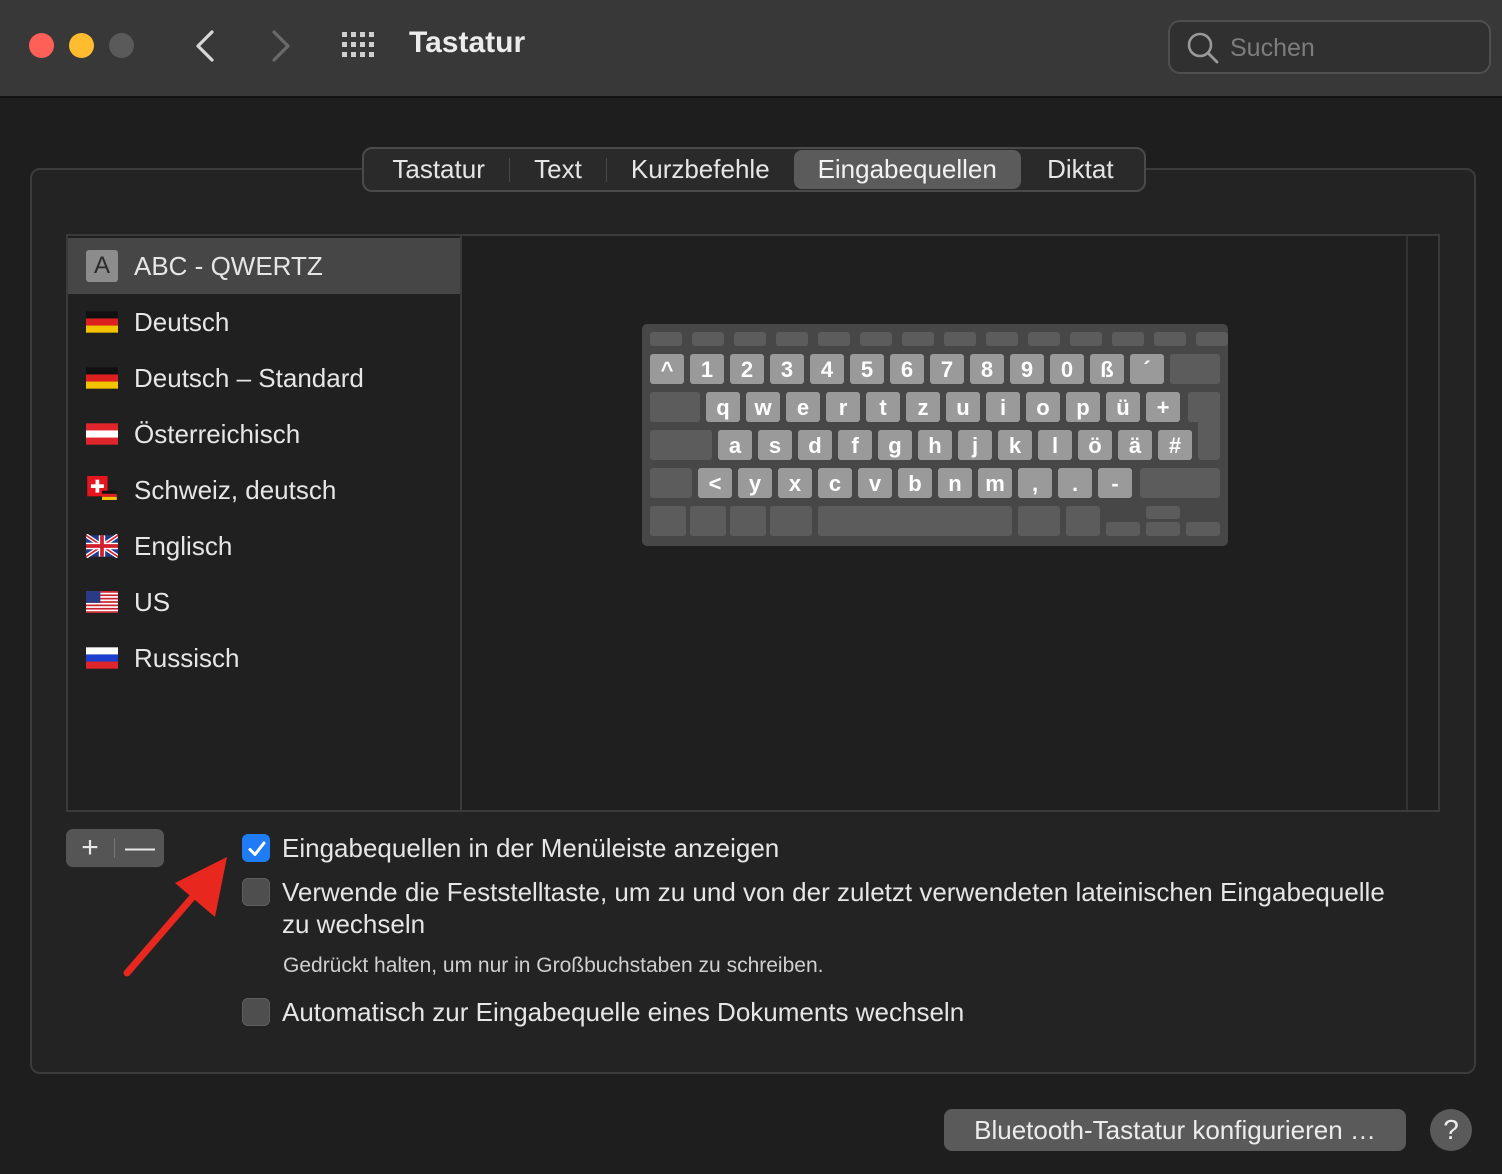  I want to click on keyboard-key-label: ., so click(1075, 483).